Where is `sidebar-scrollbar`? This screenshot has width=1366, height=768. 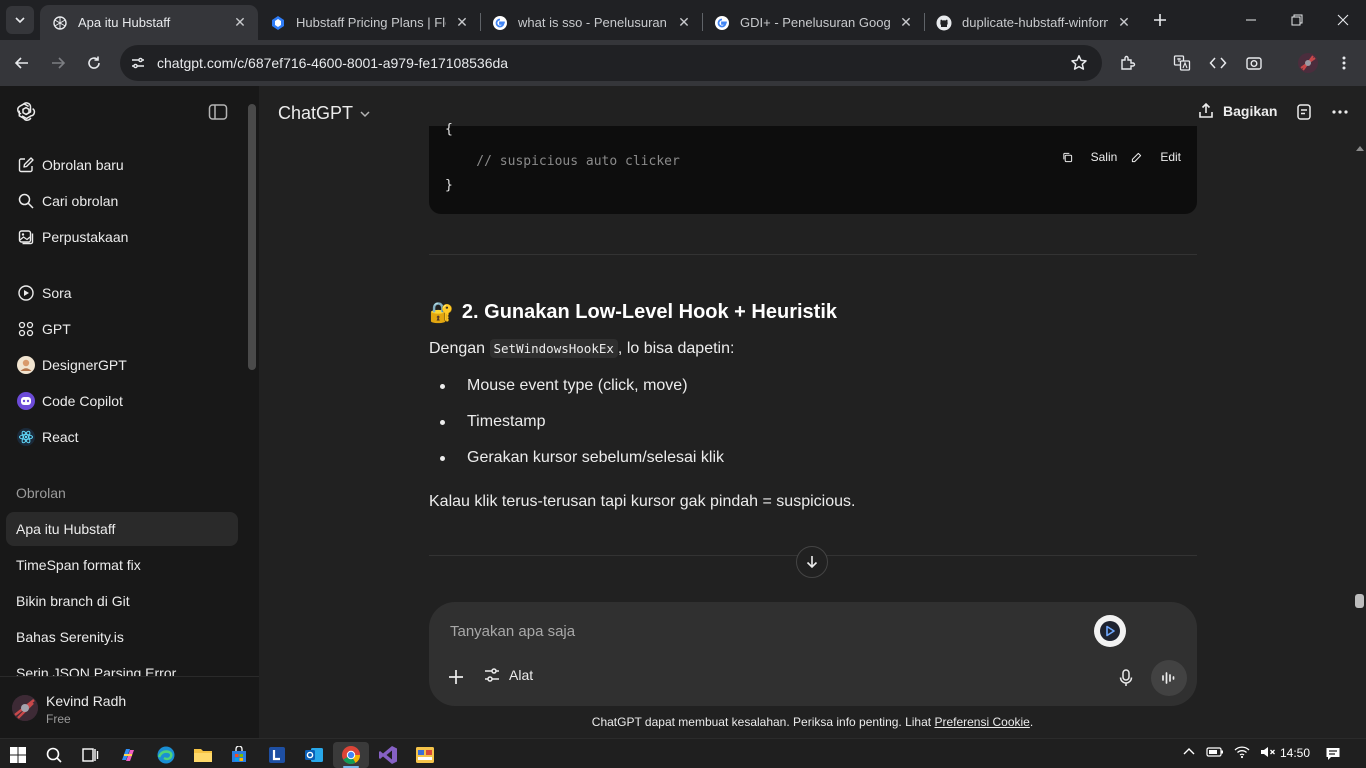
sidebar-scrollbar is located at coordinates (252, 237).